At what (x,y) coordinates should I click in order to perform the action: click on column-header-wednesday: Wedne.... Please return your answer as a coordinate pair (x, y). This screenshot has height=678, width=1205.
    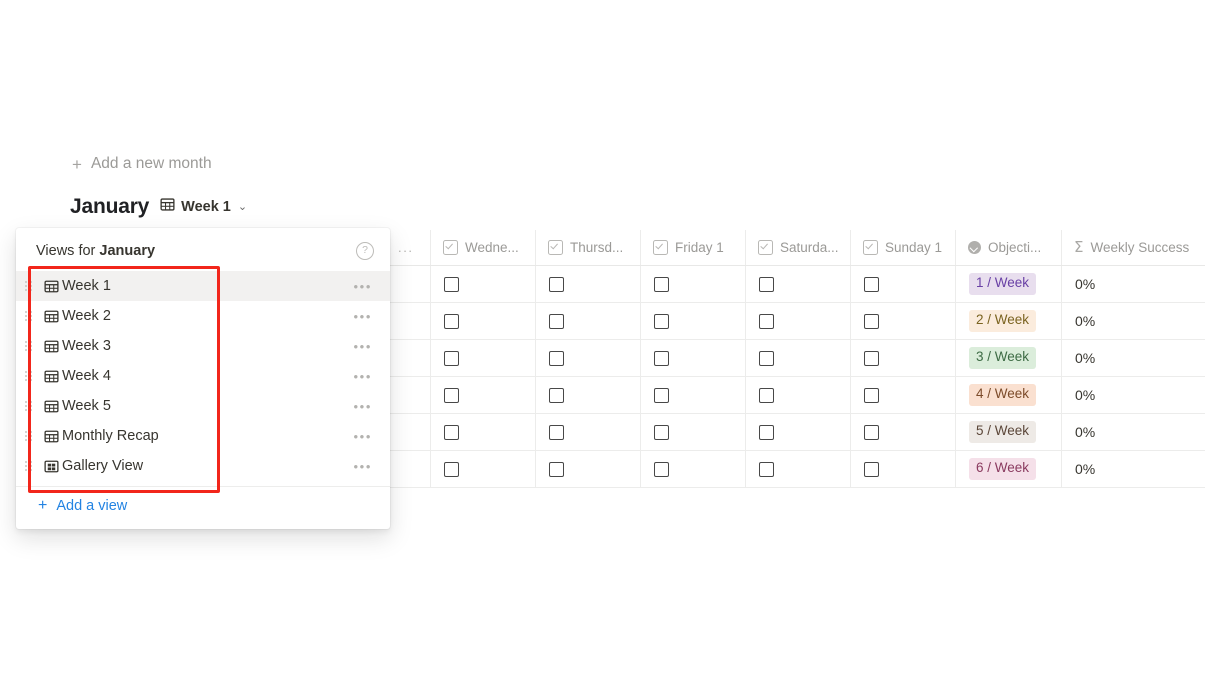
    Looking at the image, I should click on (483, 248).